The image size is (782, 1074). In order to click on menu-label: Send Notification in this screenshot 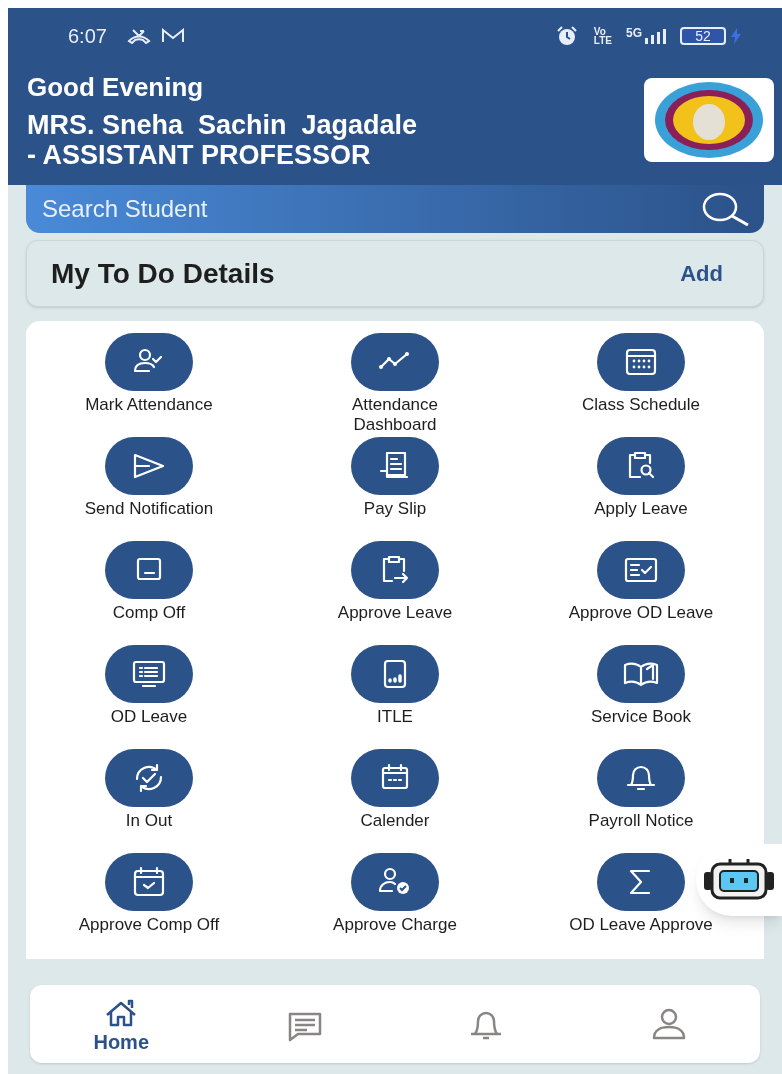, I will do `click(149, 509)`.